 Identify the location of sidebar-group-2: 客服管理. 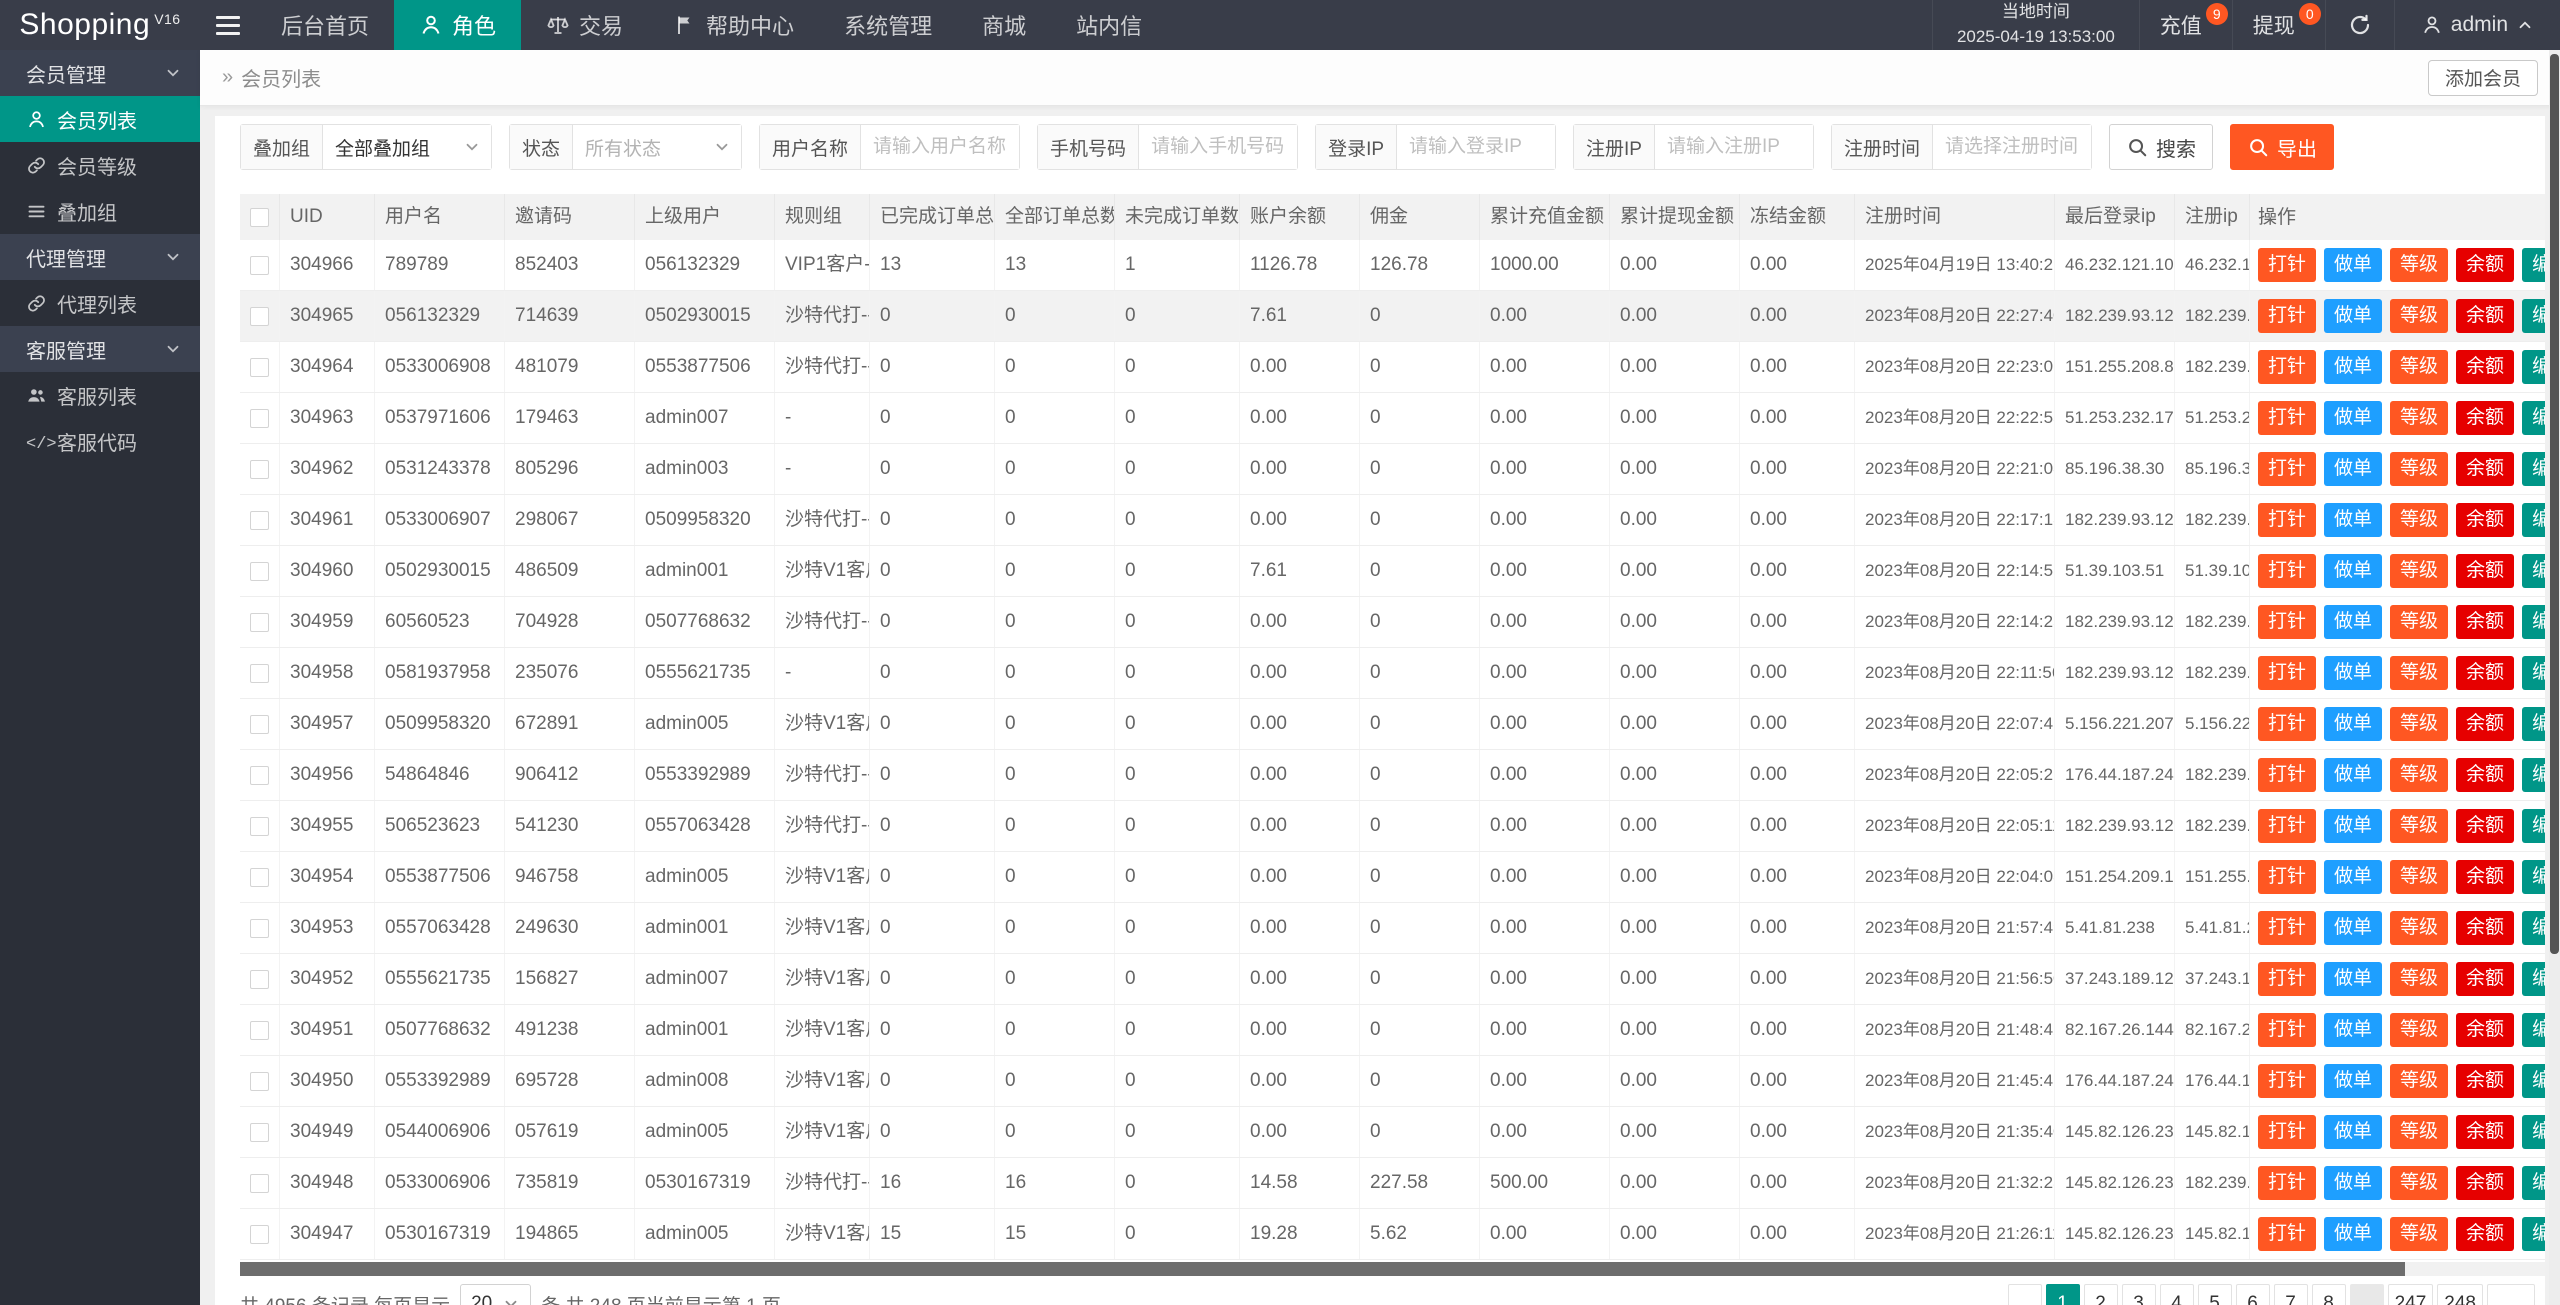
(100, 349).